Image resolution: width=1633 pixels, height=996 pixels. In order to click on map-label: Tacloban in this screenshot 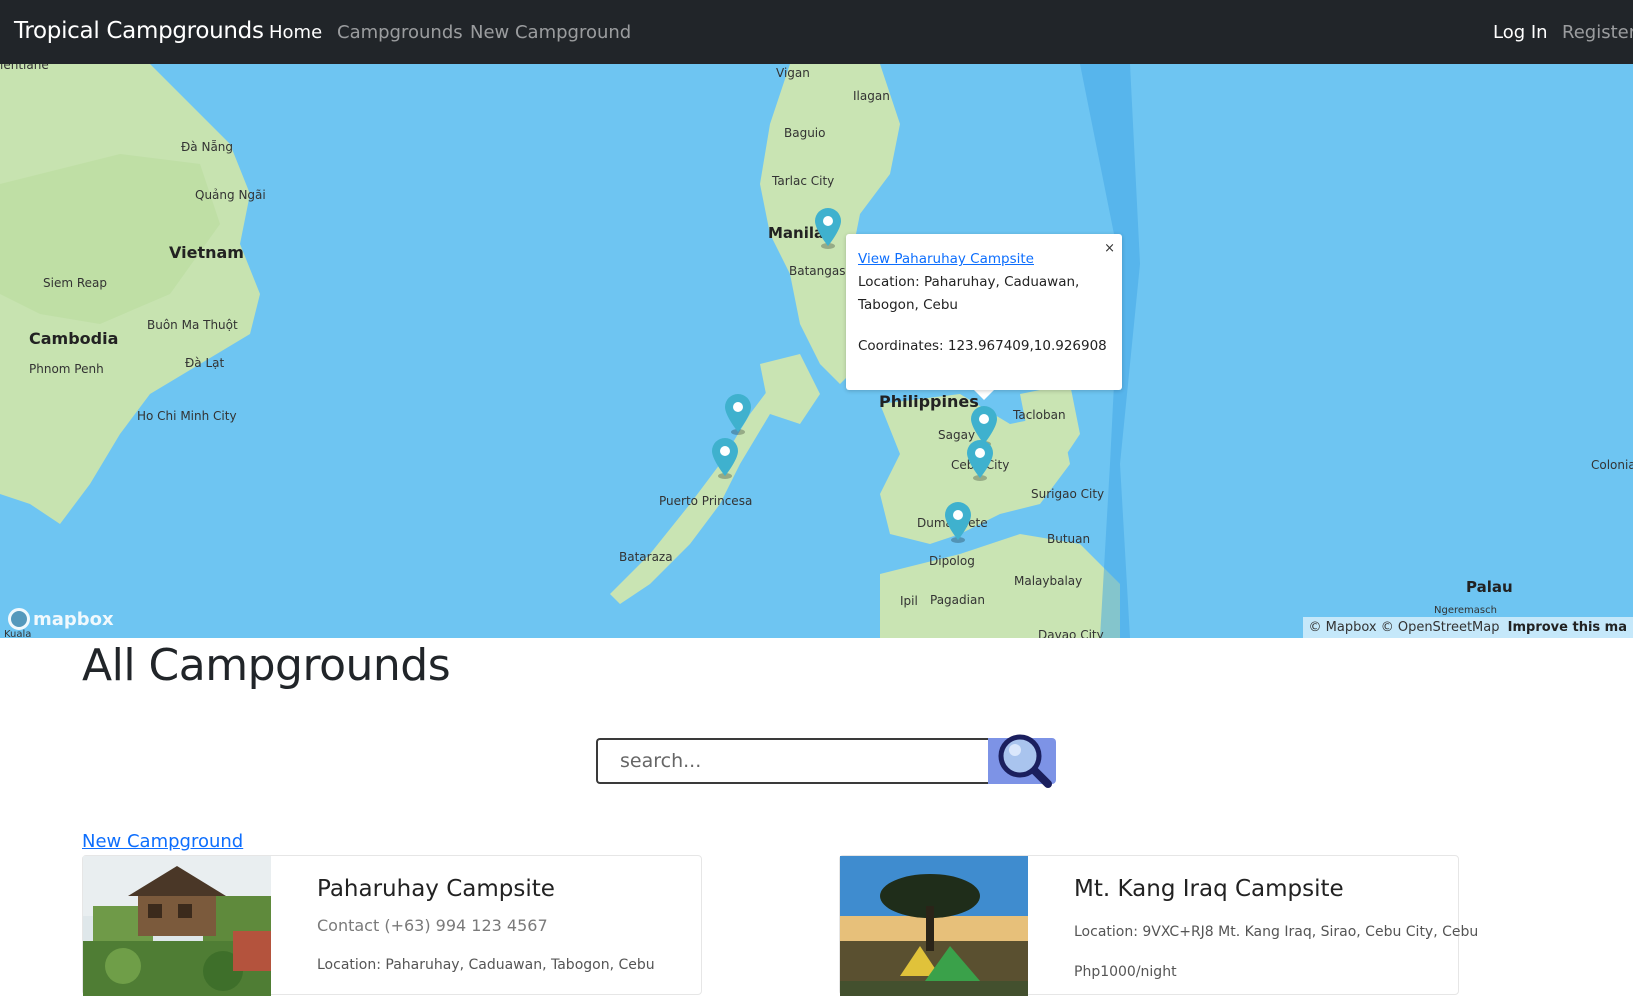, I will do `click(1039, 415)`.